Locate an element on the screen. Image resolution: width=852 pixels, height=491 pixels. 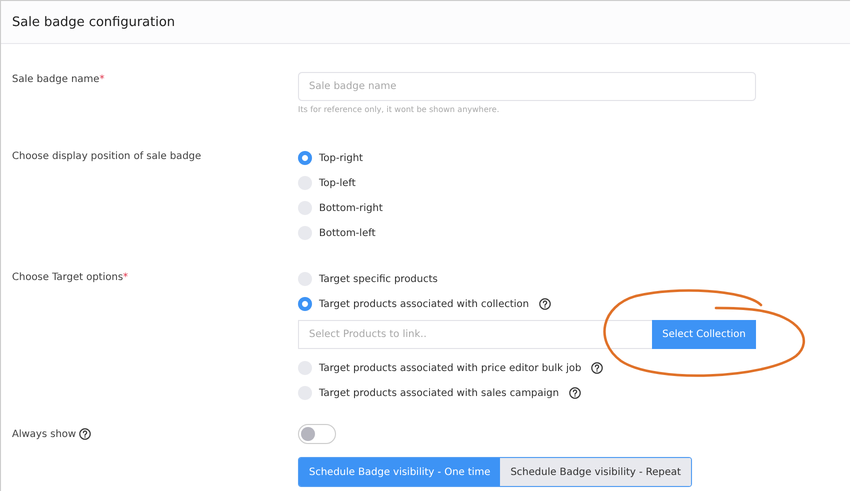
option-label: Bottom-left is located at coordinates (347, 233).